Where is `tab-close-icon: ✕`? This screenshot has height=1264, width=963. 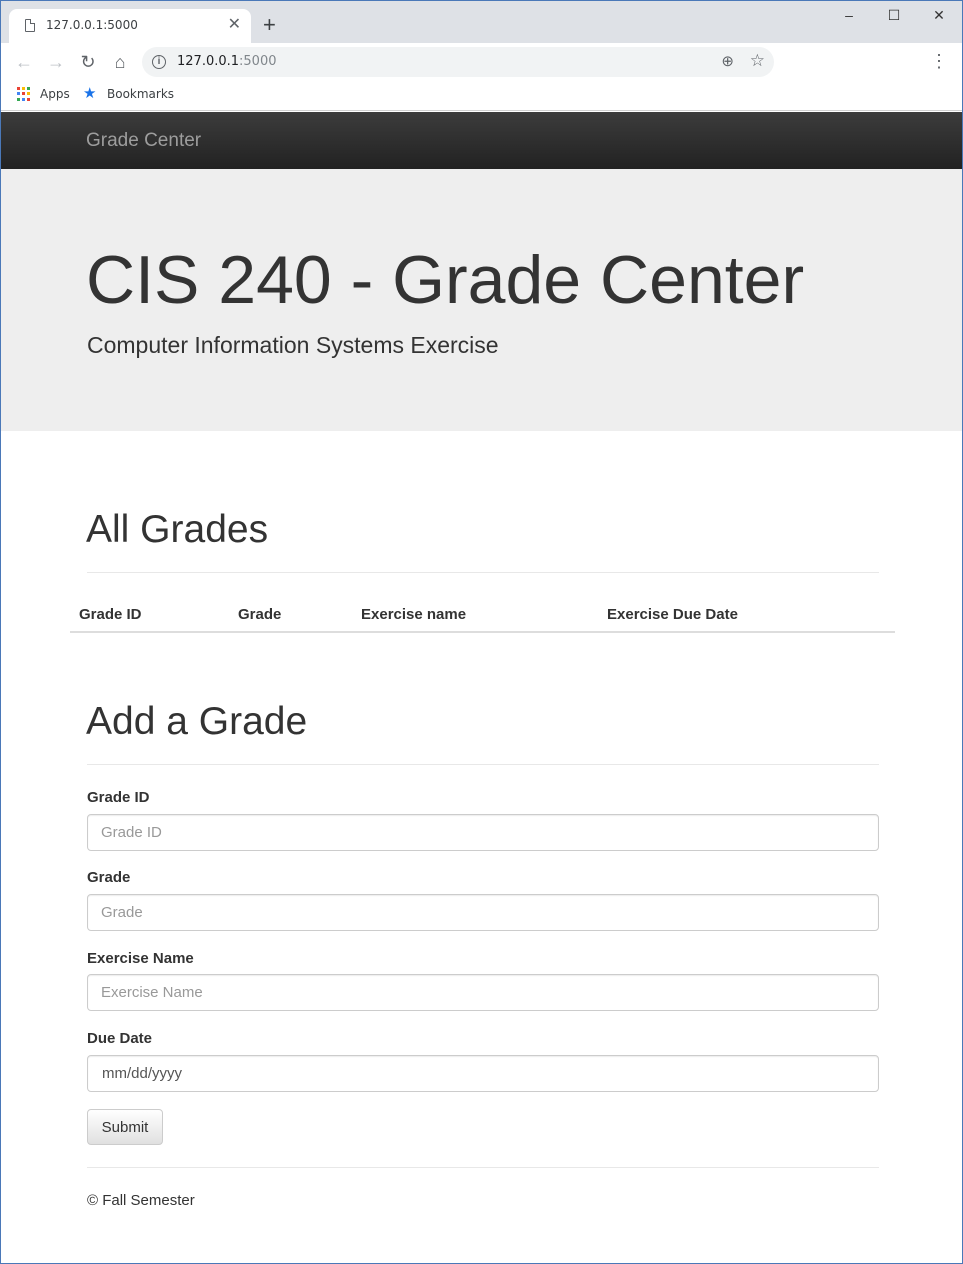
tab-close-icon: ✕ is located at coordinates (234, 25).